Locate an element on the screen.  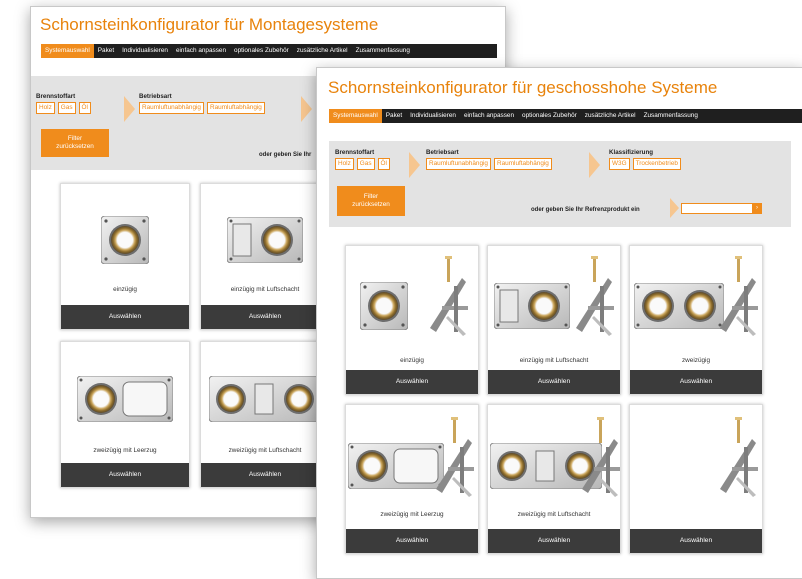
class-filter-group: Klassifizierung W3G Trockenbetrieb is located at coordinates (645, 159).